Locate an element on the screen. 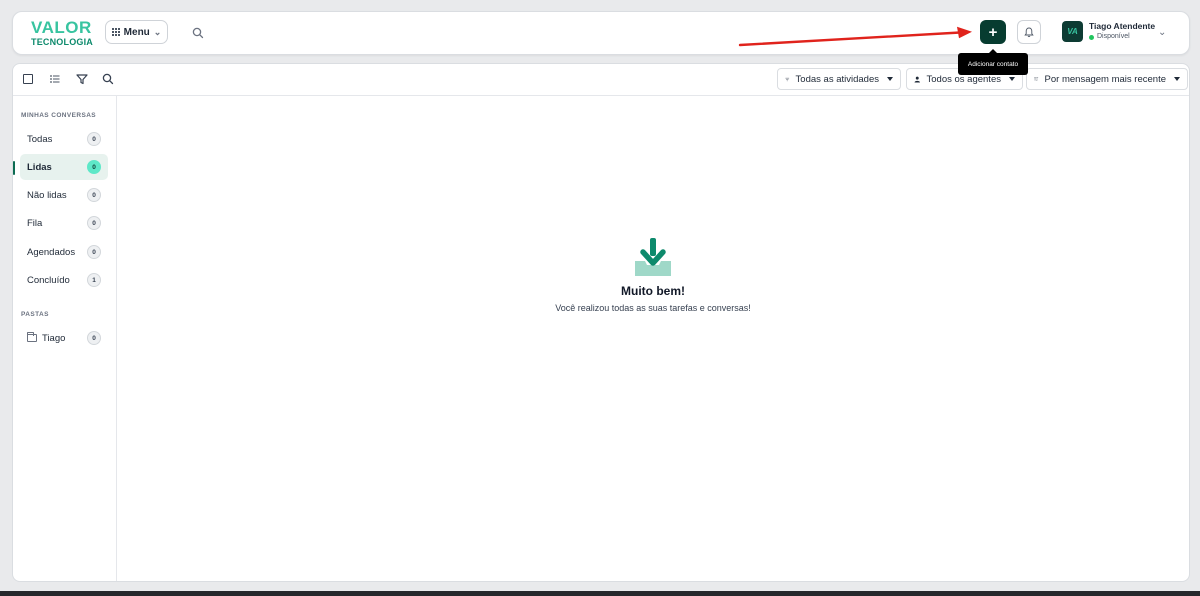 This screenshot has width=1200, height=596. menu-button: Menu ⌄ is located at coordinates (136, 32).